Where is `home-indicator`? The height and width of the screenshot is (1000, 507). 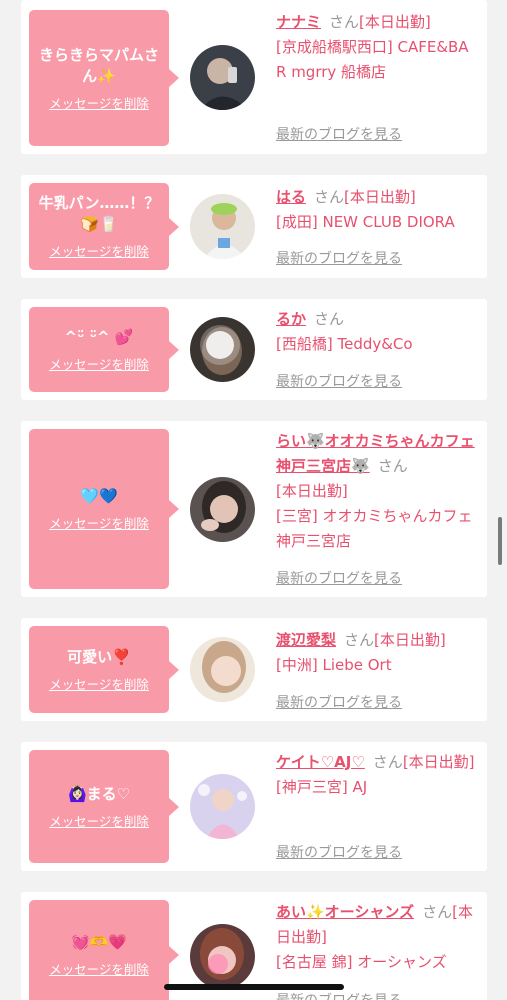 home-indicator is located at coordinates (254, 987).